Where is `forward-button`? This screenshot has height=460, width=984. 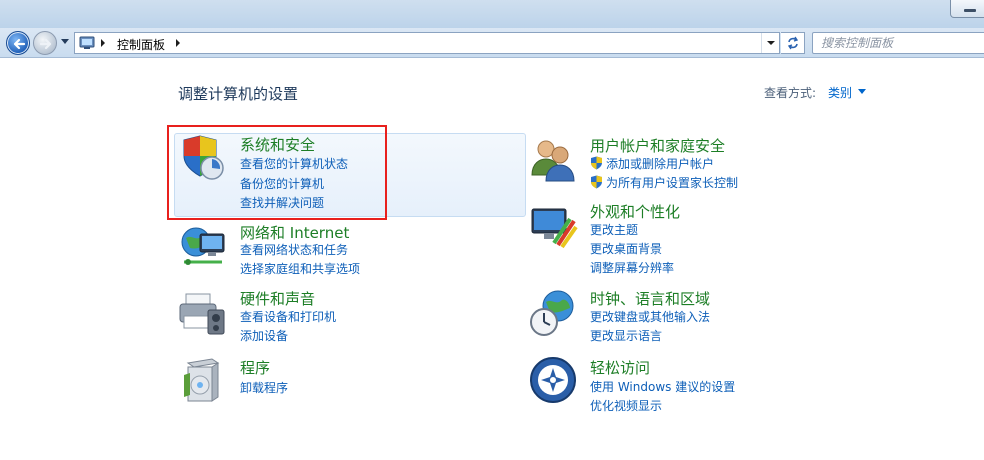
forward-button is located at coordinates (45, 43).